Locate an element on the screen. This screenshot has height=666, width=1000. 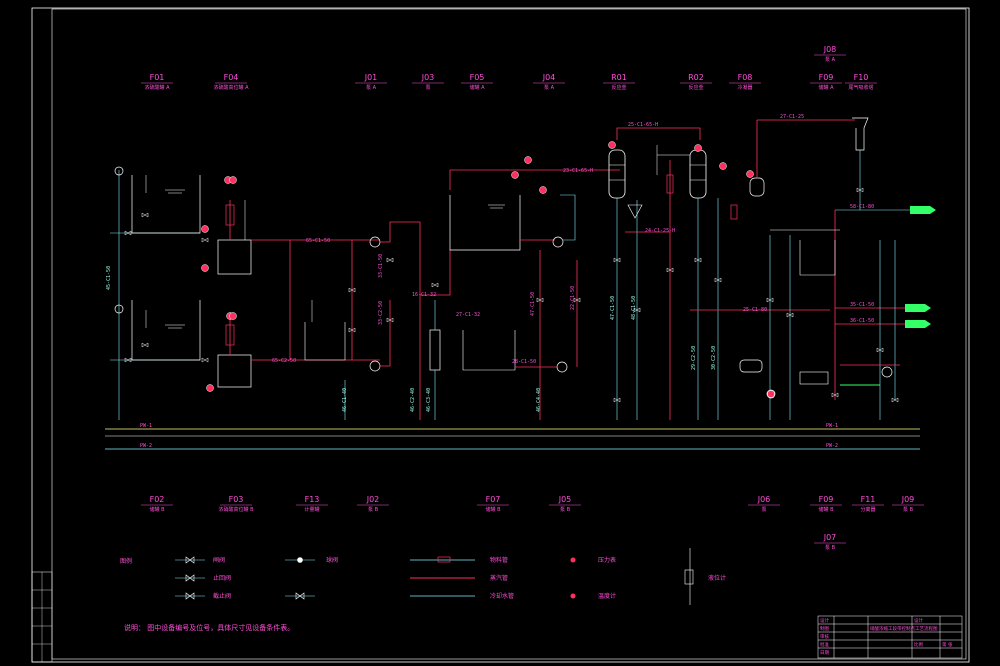
svg-text: 36-C1-50 is located at coordinates (862, 321).